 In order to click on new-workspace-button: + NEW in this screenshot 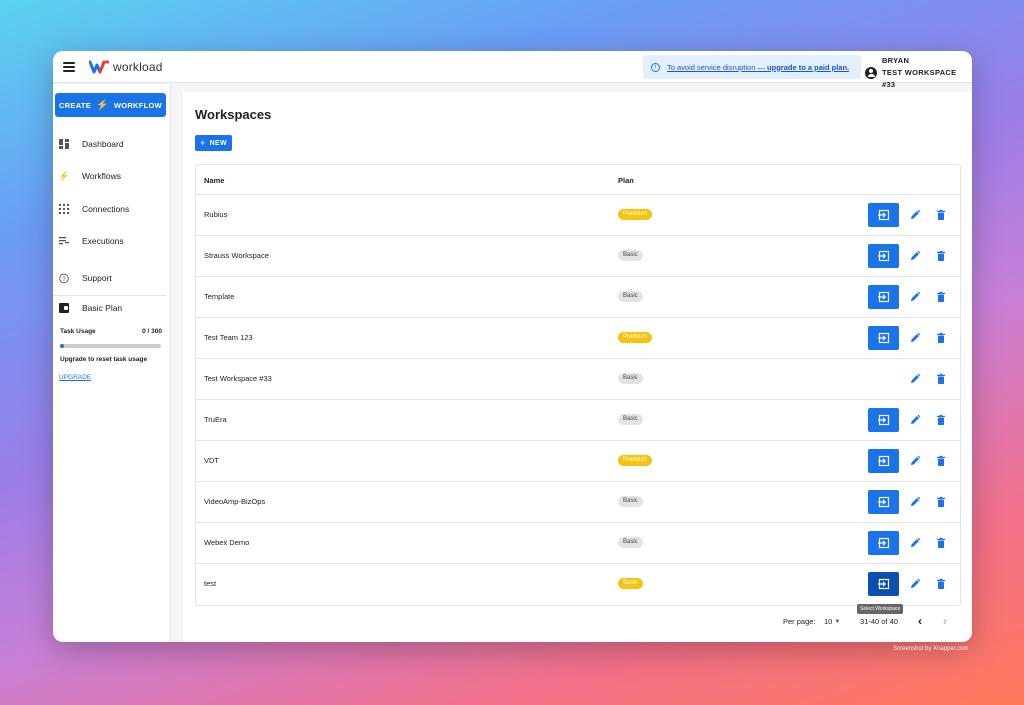, I will do `click(213, 143)`.